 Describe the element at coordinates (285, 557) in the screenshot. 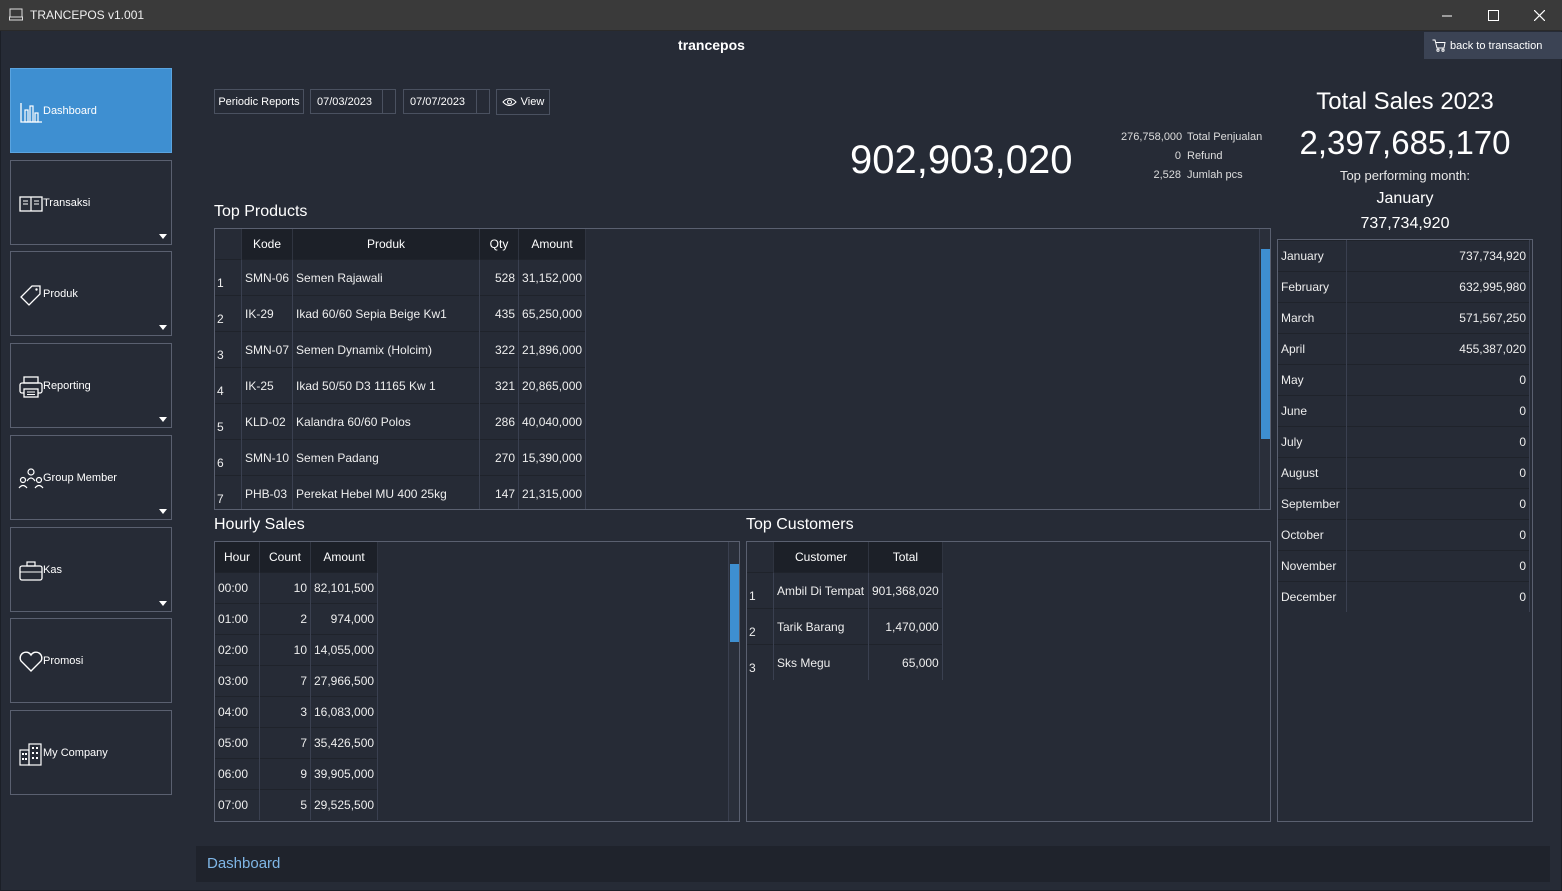

I see `column-header: Count` at that location.